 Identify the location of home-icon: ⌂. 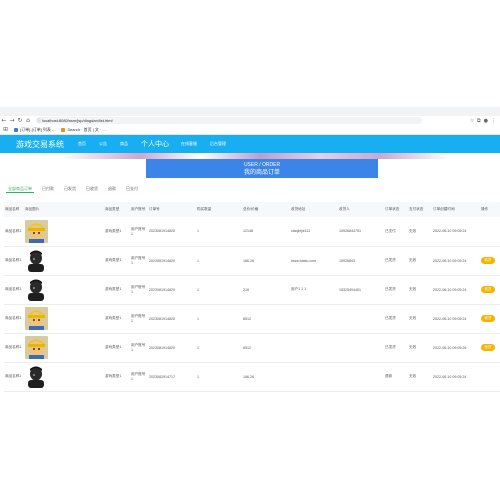
(28, 121).